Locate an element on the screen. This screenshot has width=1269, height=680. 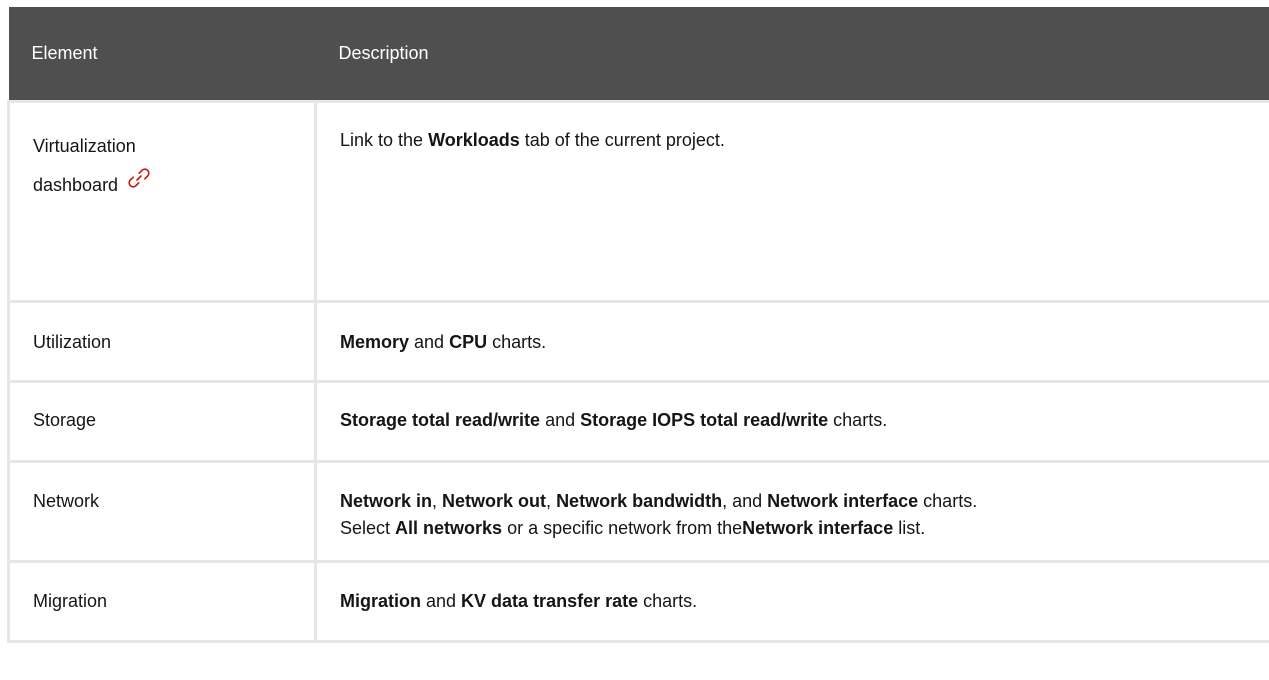
element-name-cont: dashboard is located at coordinates (163, 182).